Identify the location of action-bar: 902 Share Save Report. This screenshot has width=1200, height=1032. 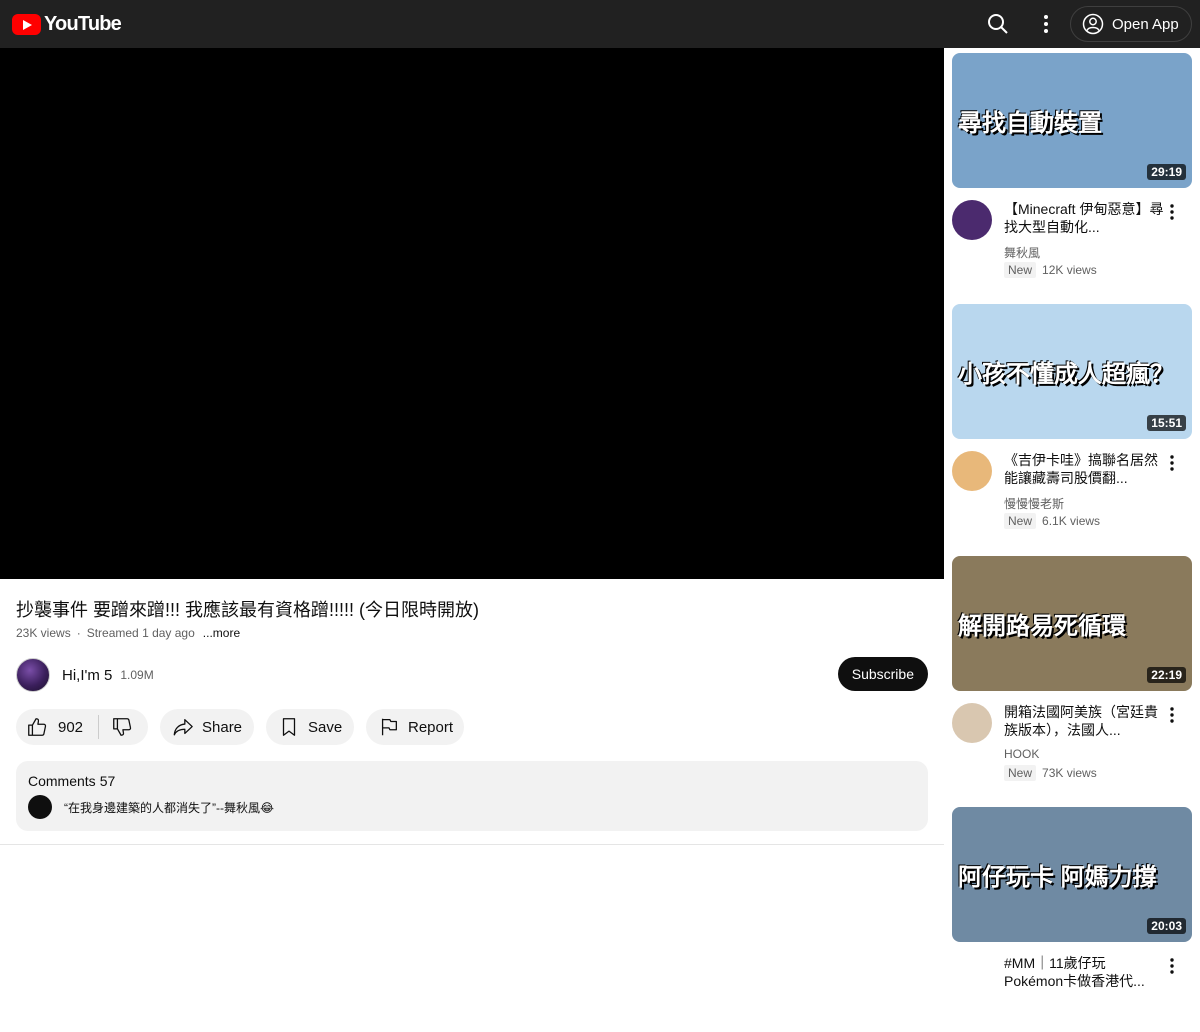
(246, 727).